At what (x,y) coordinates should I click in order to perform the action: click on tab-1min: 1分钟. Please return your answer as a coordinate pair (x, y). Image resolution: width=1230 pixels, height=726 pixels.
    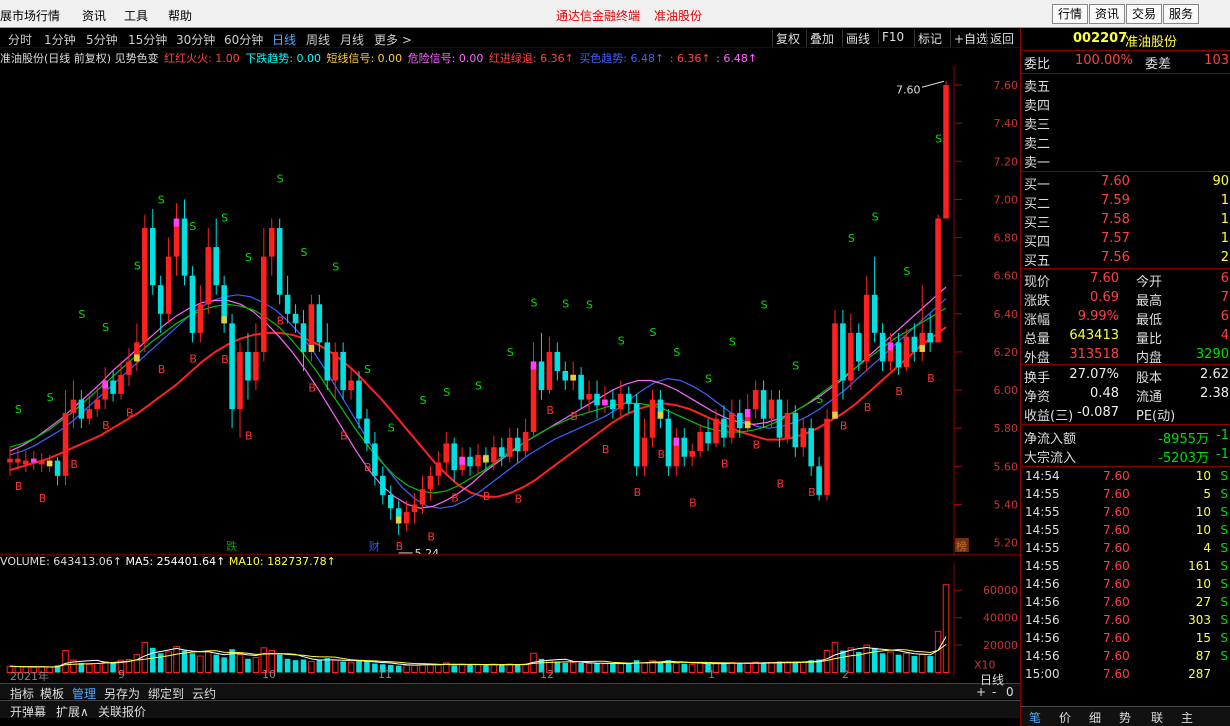
    Looking at the image, I should click on (60, 39).